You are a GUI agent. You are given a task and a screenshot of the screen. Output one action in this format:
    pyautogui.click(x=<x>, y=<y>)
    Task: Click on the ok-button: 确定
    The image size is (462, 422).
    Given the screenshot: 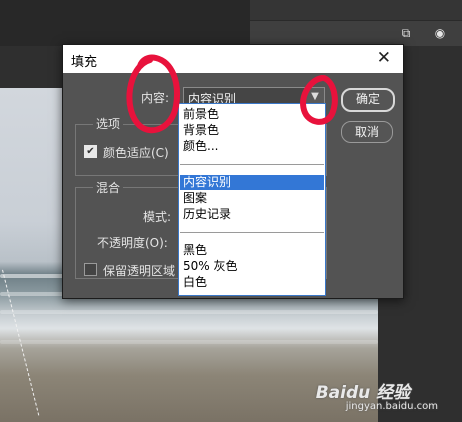 What is the action you would take?
    pyautogui.click(x=368, y=100)
    